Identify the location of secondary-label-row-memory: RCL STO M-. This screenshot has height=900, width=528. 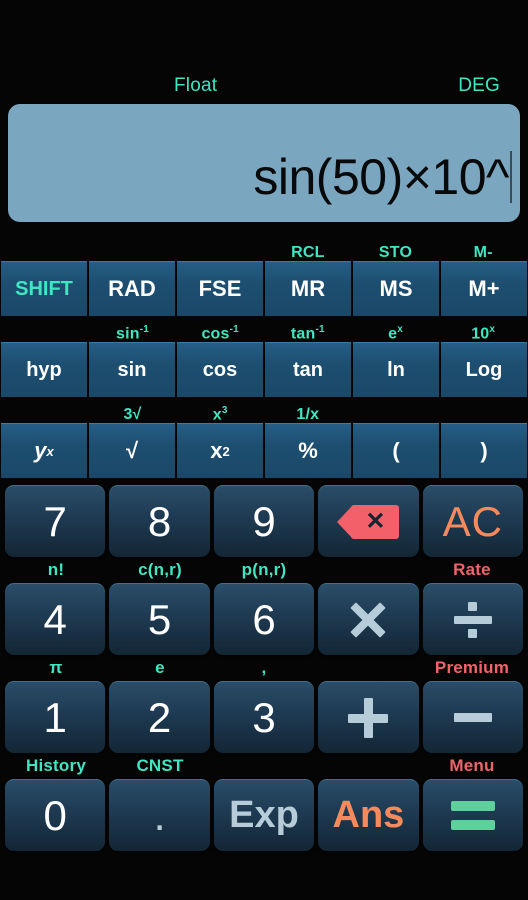
(264, 248).